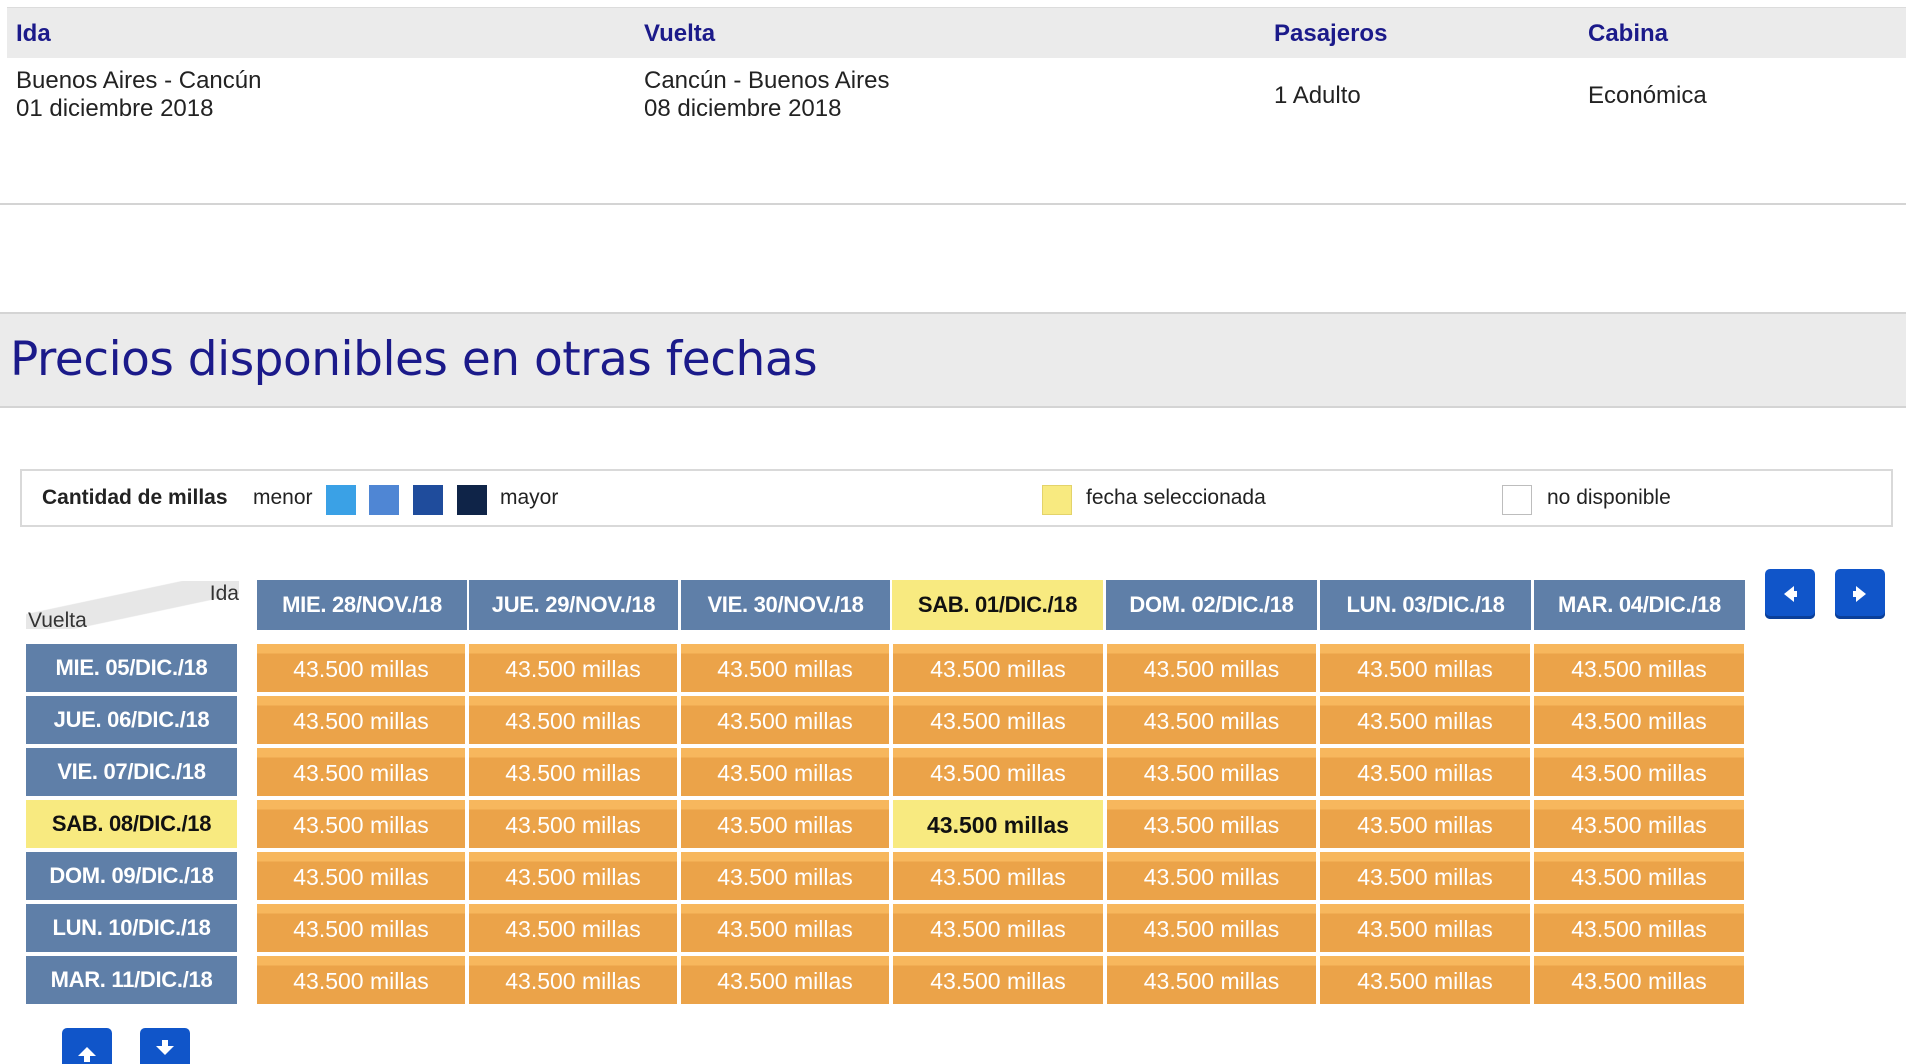 This screenshot has width=1906, height=1064. What do you see at coordinates (1425, 605) in the screenshot?
I see `column-header: LUN. 03/DIC./18` at bounding box center [1425, 605].